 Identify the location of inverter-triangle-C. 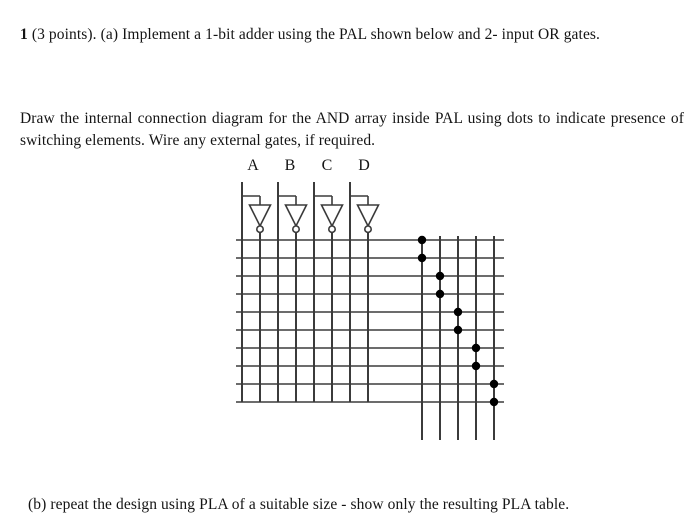
(332, 216).